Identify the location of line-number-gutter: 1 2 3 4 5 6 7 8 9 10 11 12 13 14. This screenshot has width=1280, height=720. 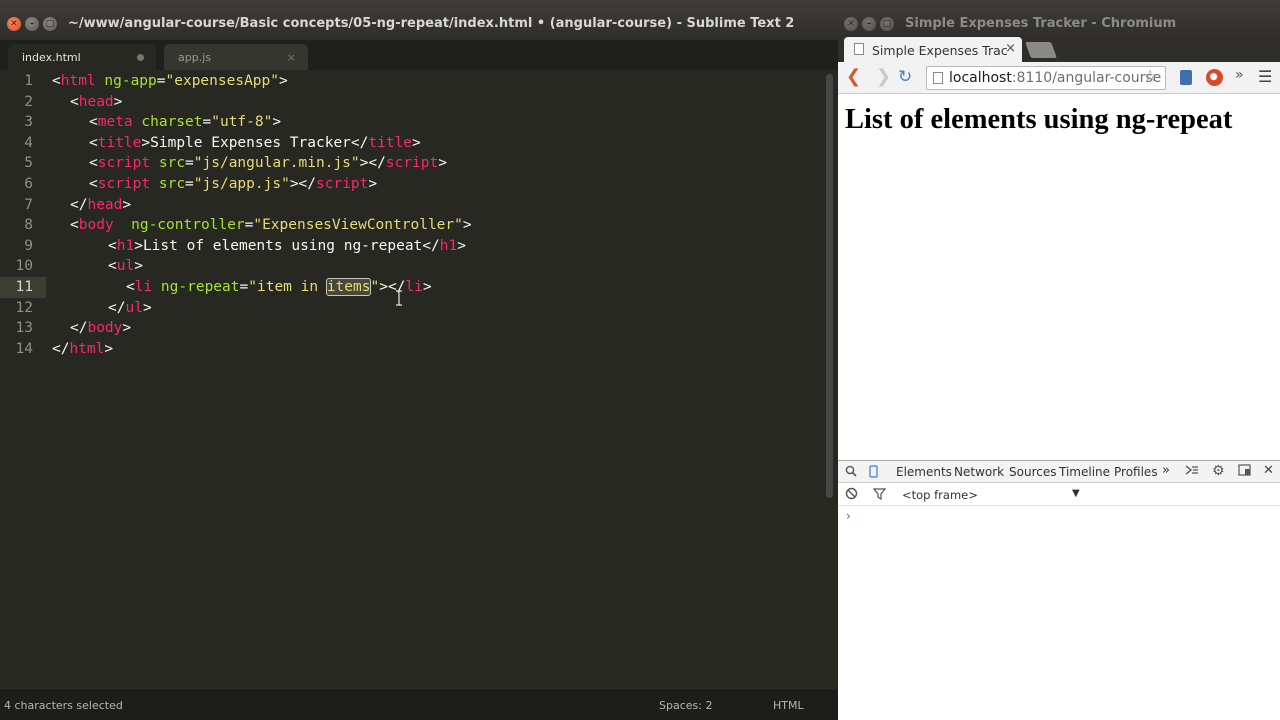
(23, 380).